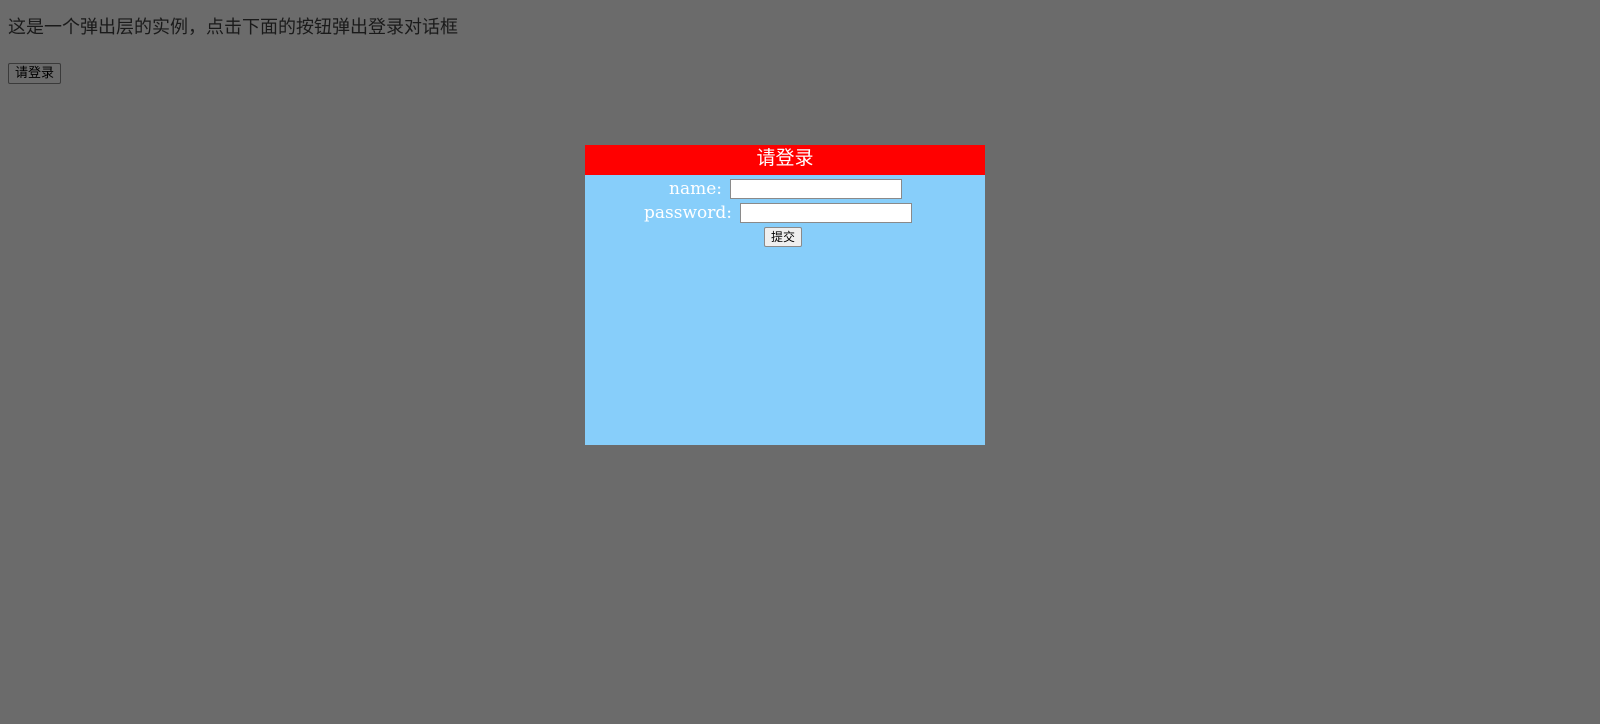 This screenshot has width=1600, height=724. Describe the element at coordinates (783, 237) in the screenshot. I see `submit-button: 提交` at that location.